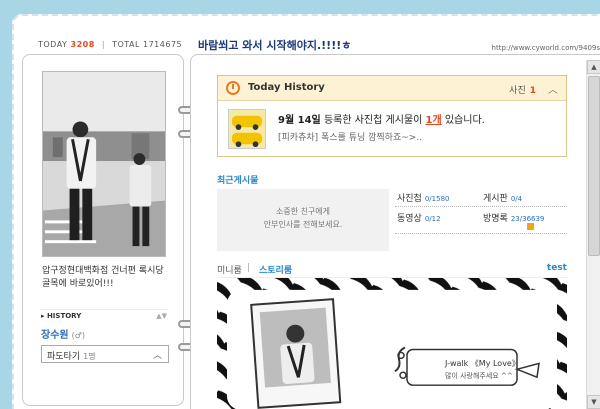 This screenshot has height=409, width=600. Describe the element at coordinates (594, 166) in the screenshot. I see `scroll-thumb` at that location.